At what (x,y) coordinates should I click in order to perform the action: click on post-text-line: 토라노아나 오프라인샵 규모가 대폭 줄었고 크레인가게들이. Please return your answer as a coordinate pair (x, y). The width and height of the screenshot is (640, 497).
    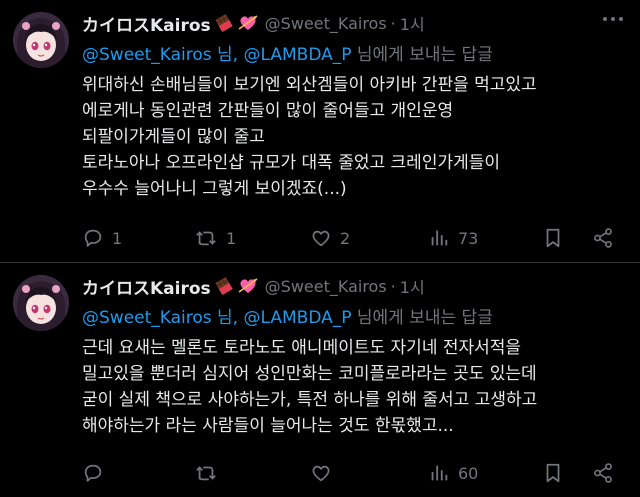
    Looking at the image, I should click on (291, 163).